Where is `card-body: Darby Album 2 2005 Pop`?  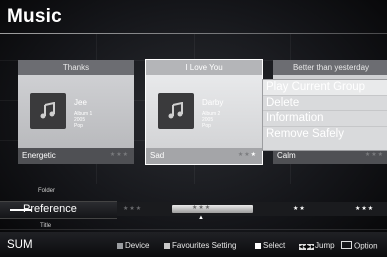
card-body: Darby Album 2 2005 Pop is located at coordinates (204, 111).